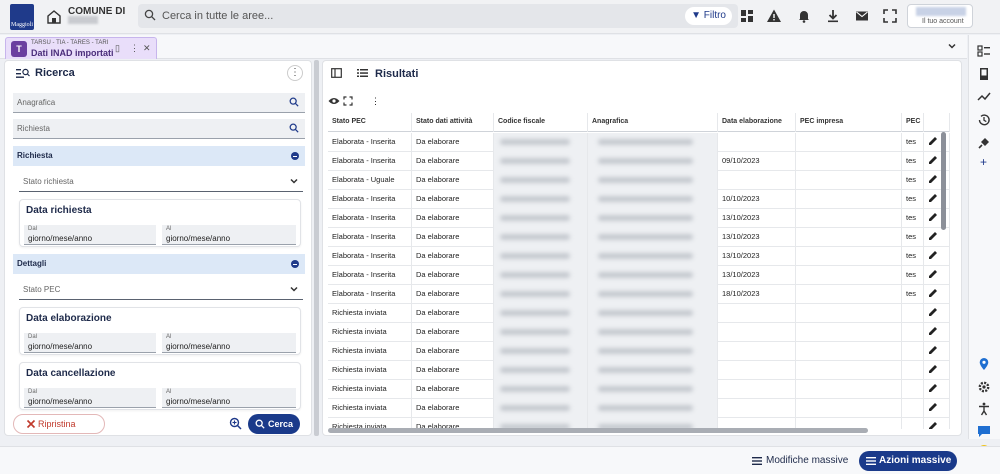  What do you see at coordinates (316, 248) in the screenshot?
I see `panel-splitter` at bounding box center [316, 248].